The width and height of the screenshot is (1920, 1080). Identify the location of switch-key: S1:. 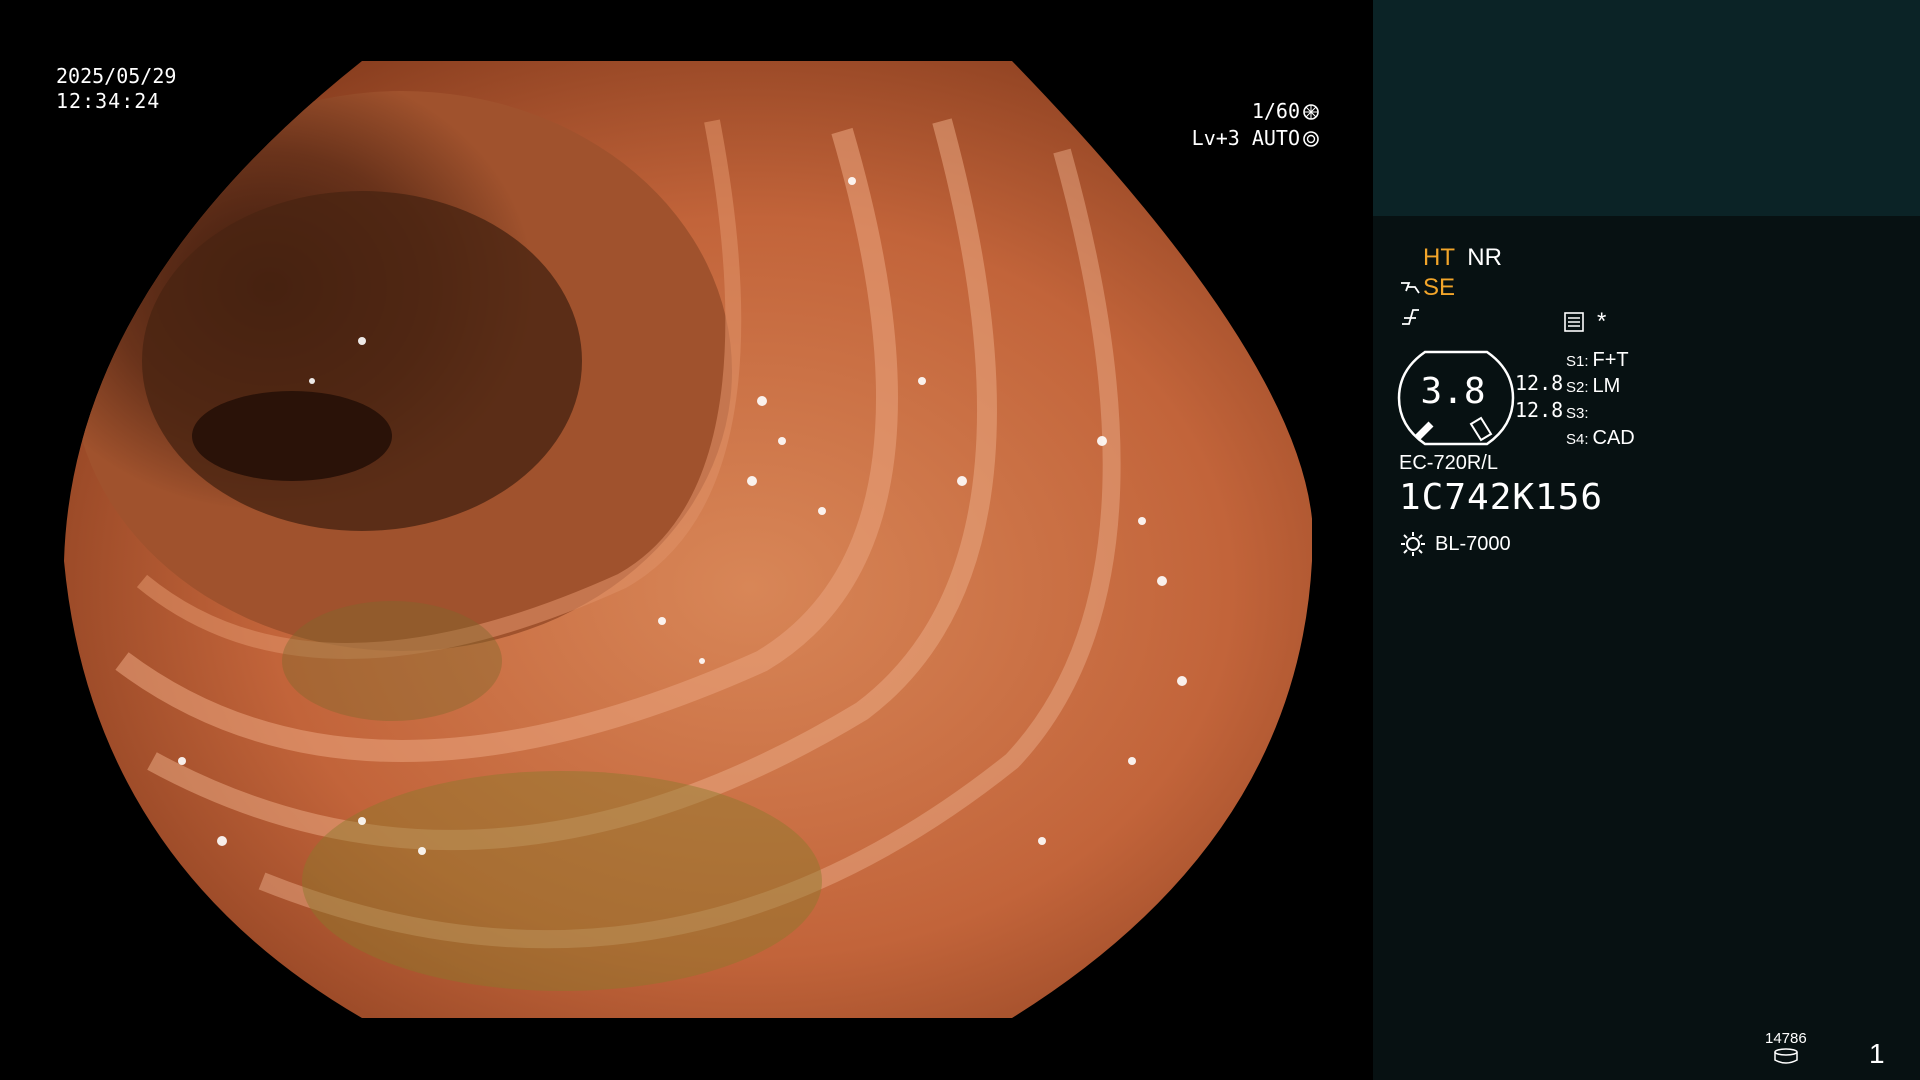
(1577, 361).